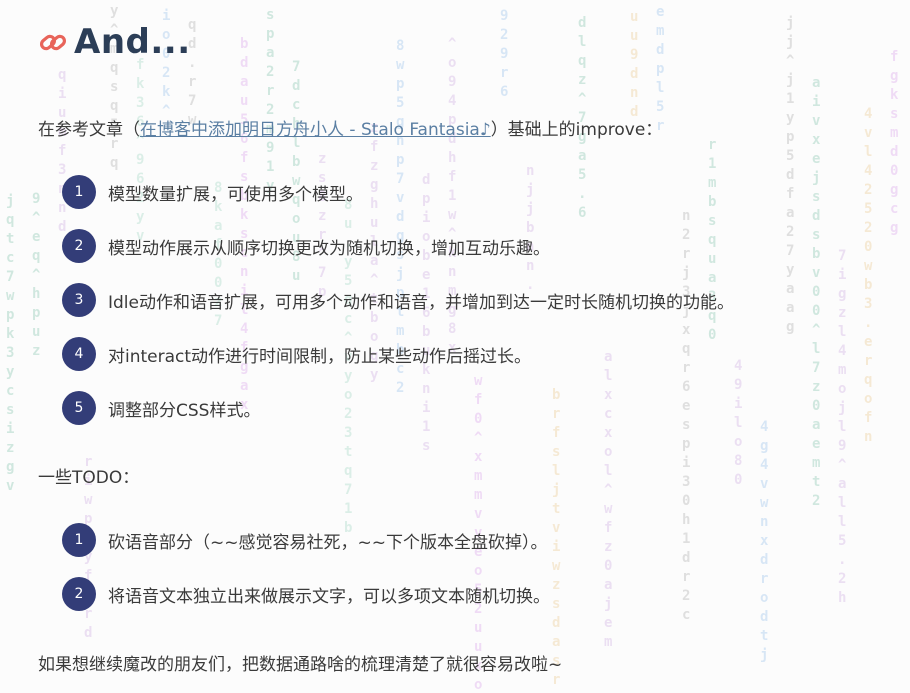 The width and height of the screenshot is (910, 693). I want to click on list-item: 1 砍语音部分（~~感觉容易社死，~~下个版本全盘砍掉）。, so click(304, 540).